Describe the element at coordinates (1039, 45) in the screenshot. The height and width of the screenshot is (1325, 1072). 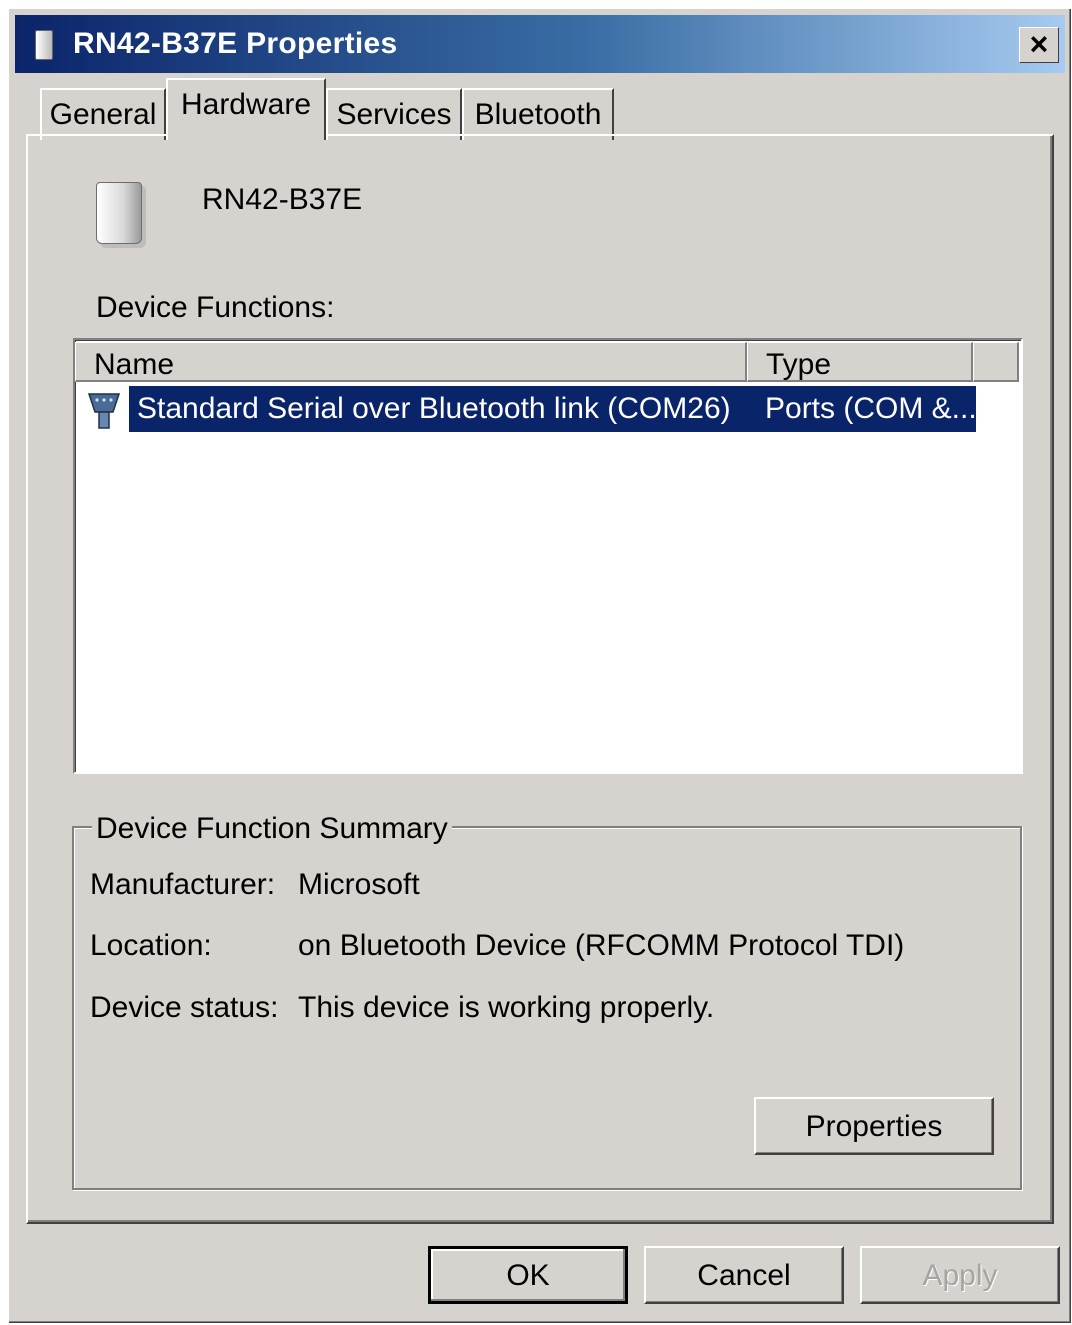
I see `close-button: ×` at that location.